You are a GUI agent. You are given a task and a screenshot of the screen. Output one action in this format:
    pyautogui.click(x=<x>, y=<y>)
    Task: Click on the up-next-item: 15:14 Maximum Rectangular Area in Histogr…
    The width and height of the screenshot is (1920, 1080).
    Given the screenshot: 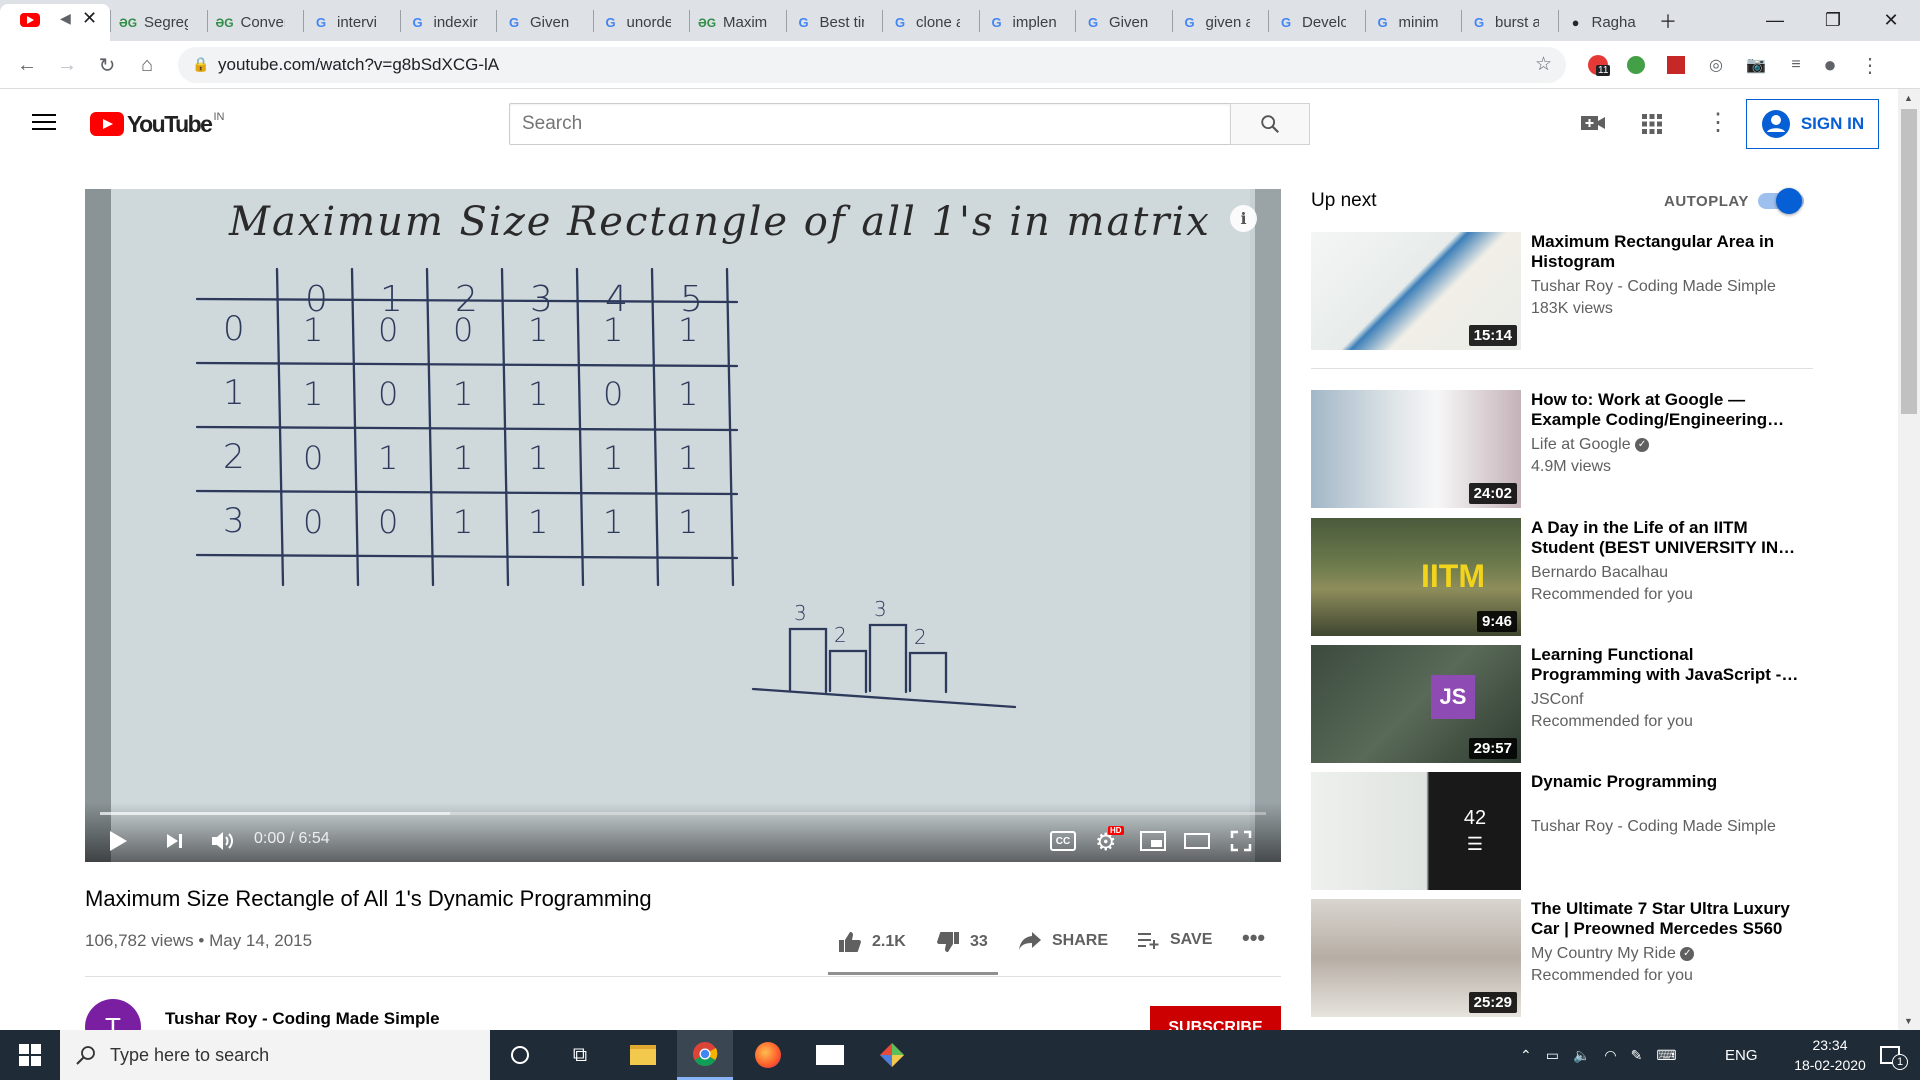 What is the action you would take?
    pyautogui.click(x=1561, y=291)
    